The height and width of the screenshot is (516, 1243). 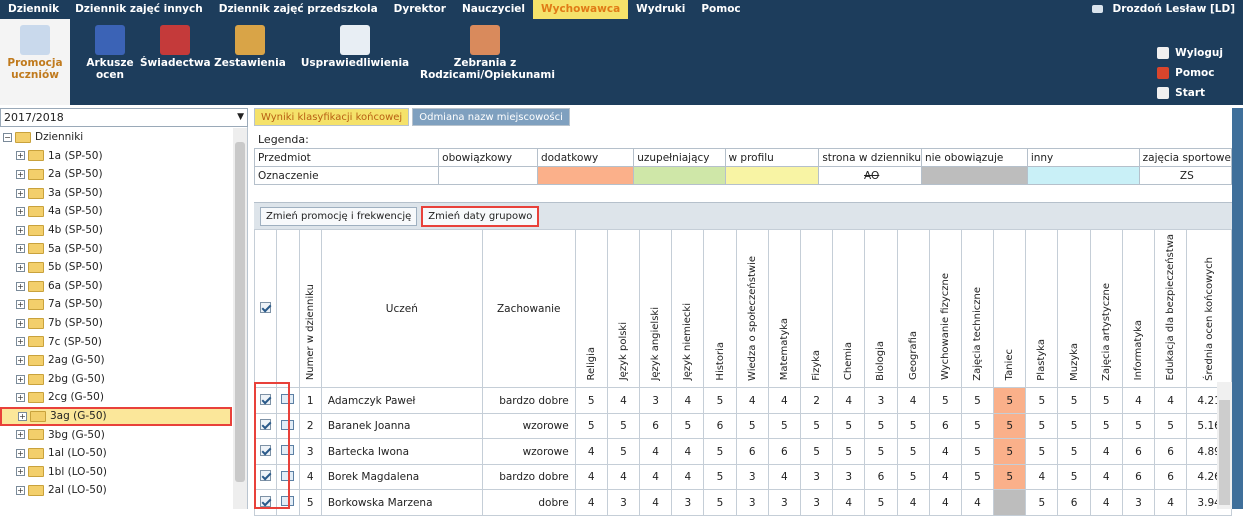 I want to click on chevron-down-icon: ▼, so click(x=240, y=117).